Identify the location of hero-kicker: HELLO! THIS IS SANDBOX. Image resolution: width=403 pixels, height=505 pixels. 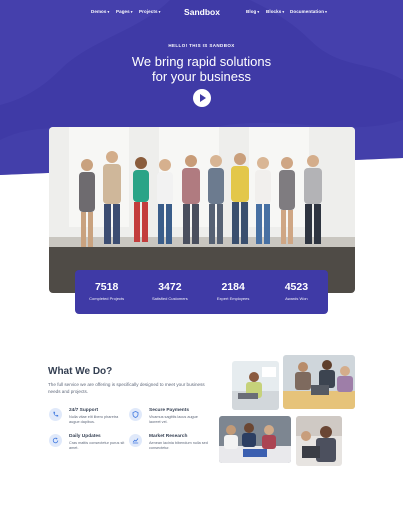
(201, 45).